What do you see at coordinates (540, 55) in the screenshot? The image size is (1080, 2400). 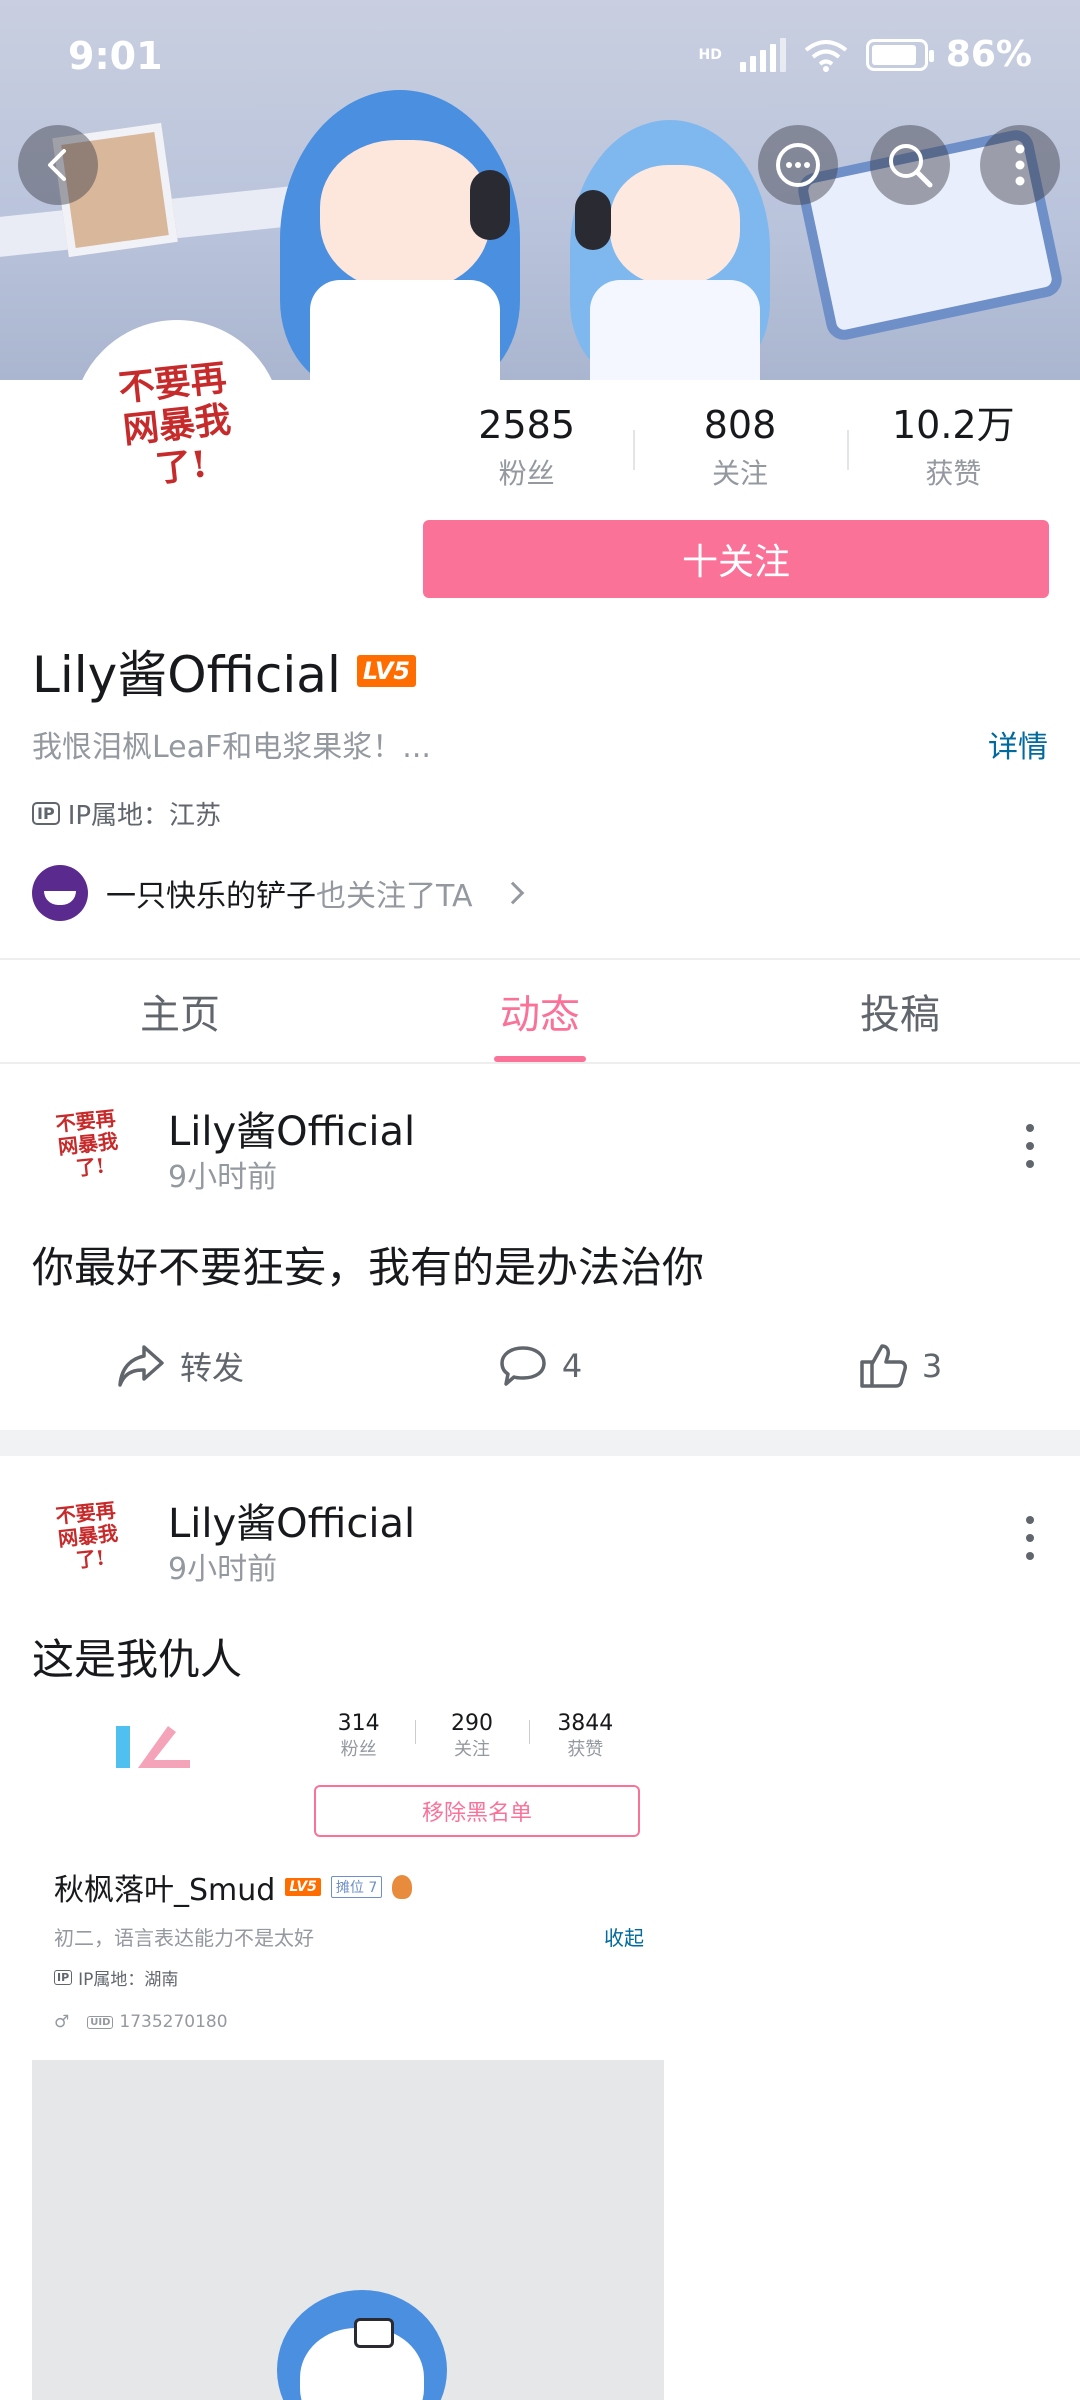 I see `status-bar: 9:01 HD 86%` at bounding box center [540, 55].